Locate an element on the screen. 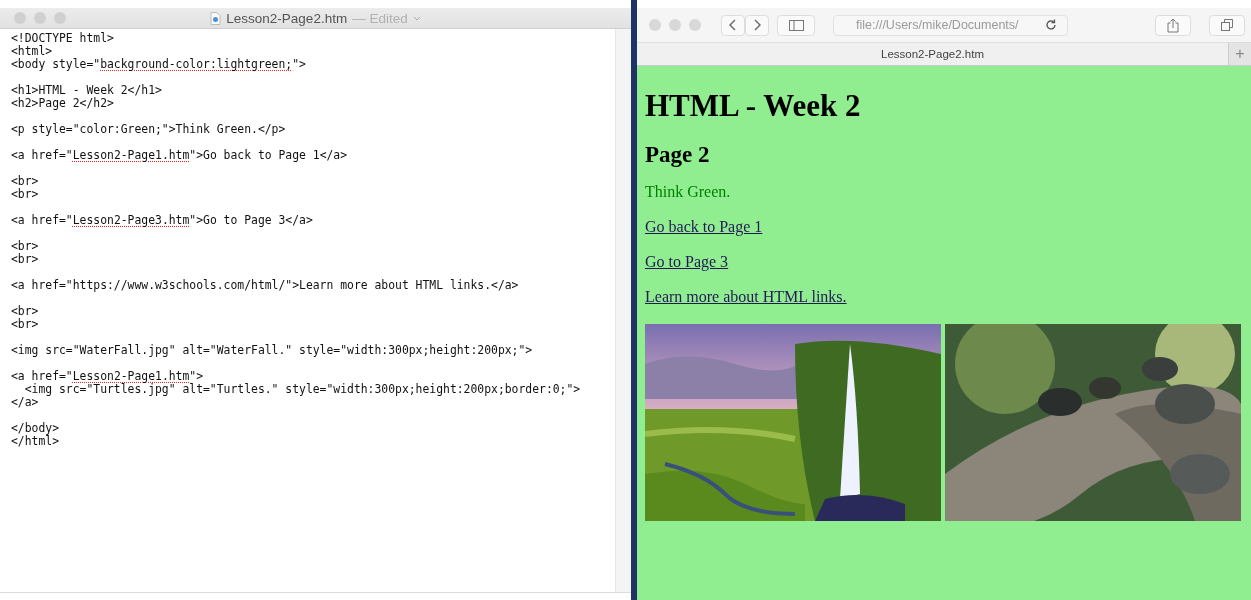  back-button is located at coordinates (733, 25).